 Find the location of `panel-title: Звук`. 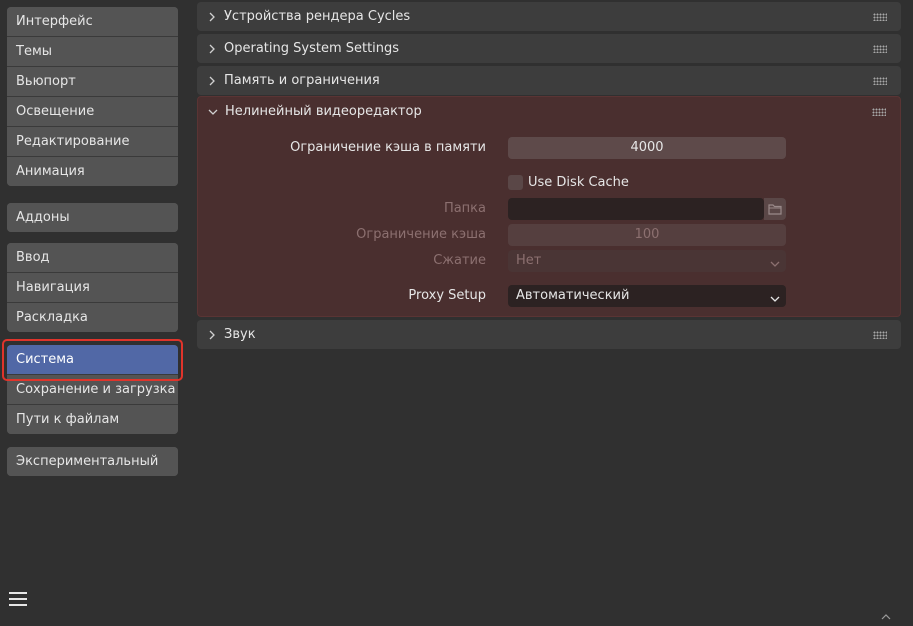

panel-title: Звук is located at coordinates (240, 334).